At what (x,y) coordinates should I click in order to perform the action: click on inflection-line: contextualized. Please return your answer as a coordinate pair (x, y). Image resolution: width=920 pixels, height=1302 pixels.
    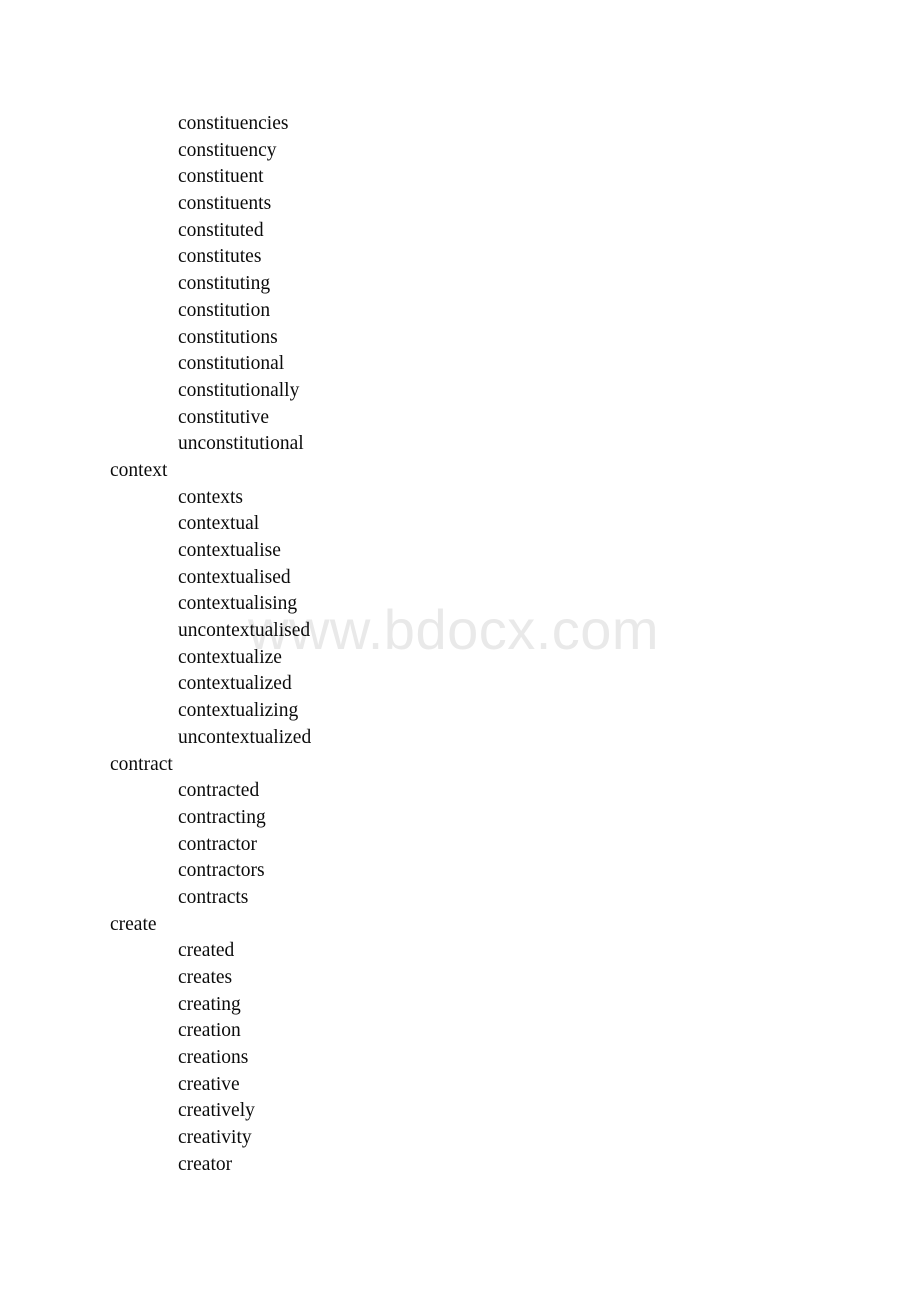
    Looking at the image, I should click on (235, 684).